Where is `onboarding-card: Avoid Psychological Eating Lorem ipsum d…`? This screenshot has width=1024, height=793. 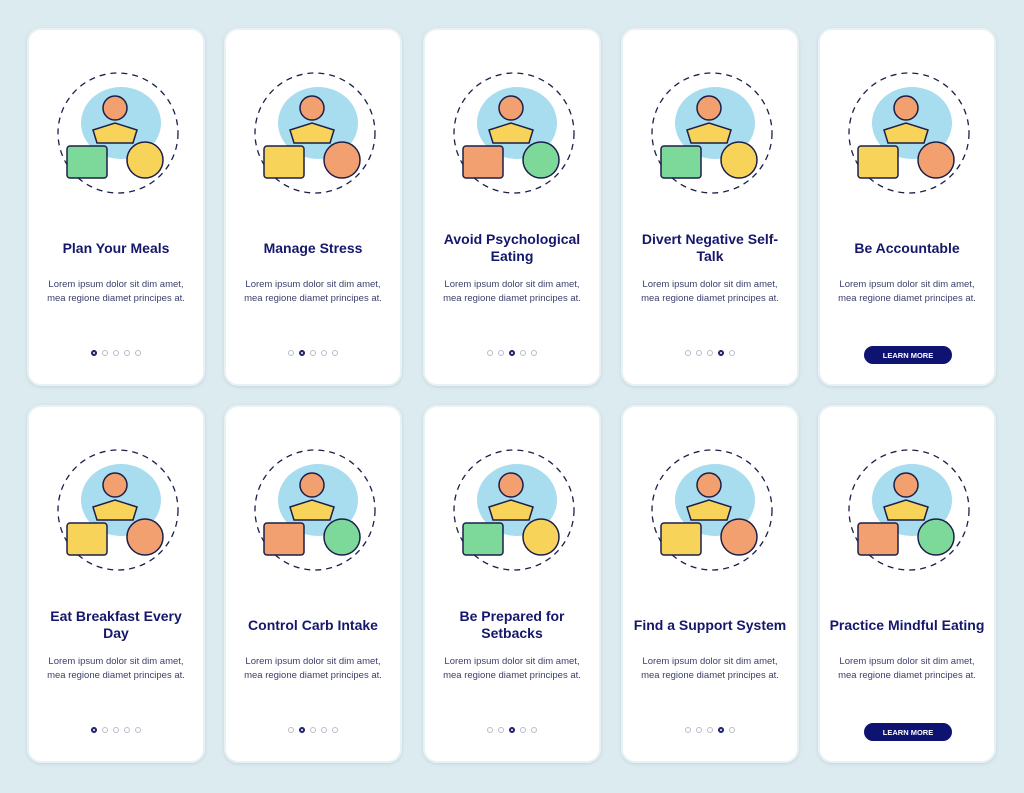 onboarding-card: Avoid Psychological Eating Lorem ipsum d… is located at coordinates (512, 207).